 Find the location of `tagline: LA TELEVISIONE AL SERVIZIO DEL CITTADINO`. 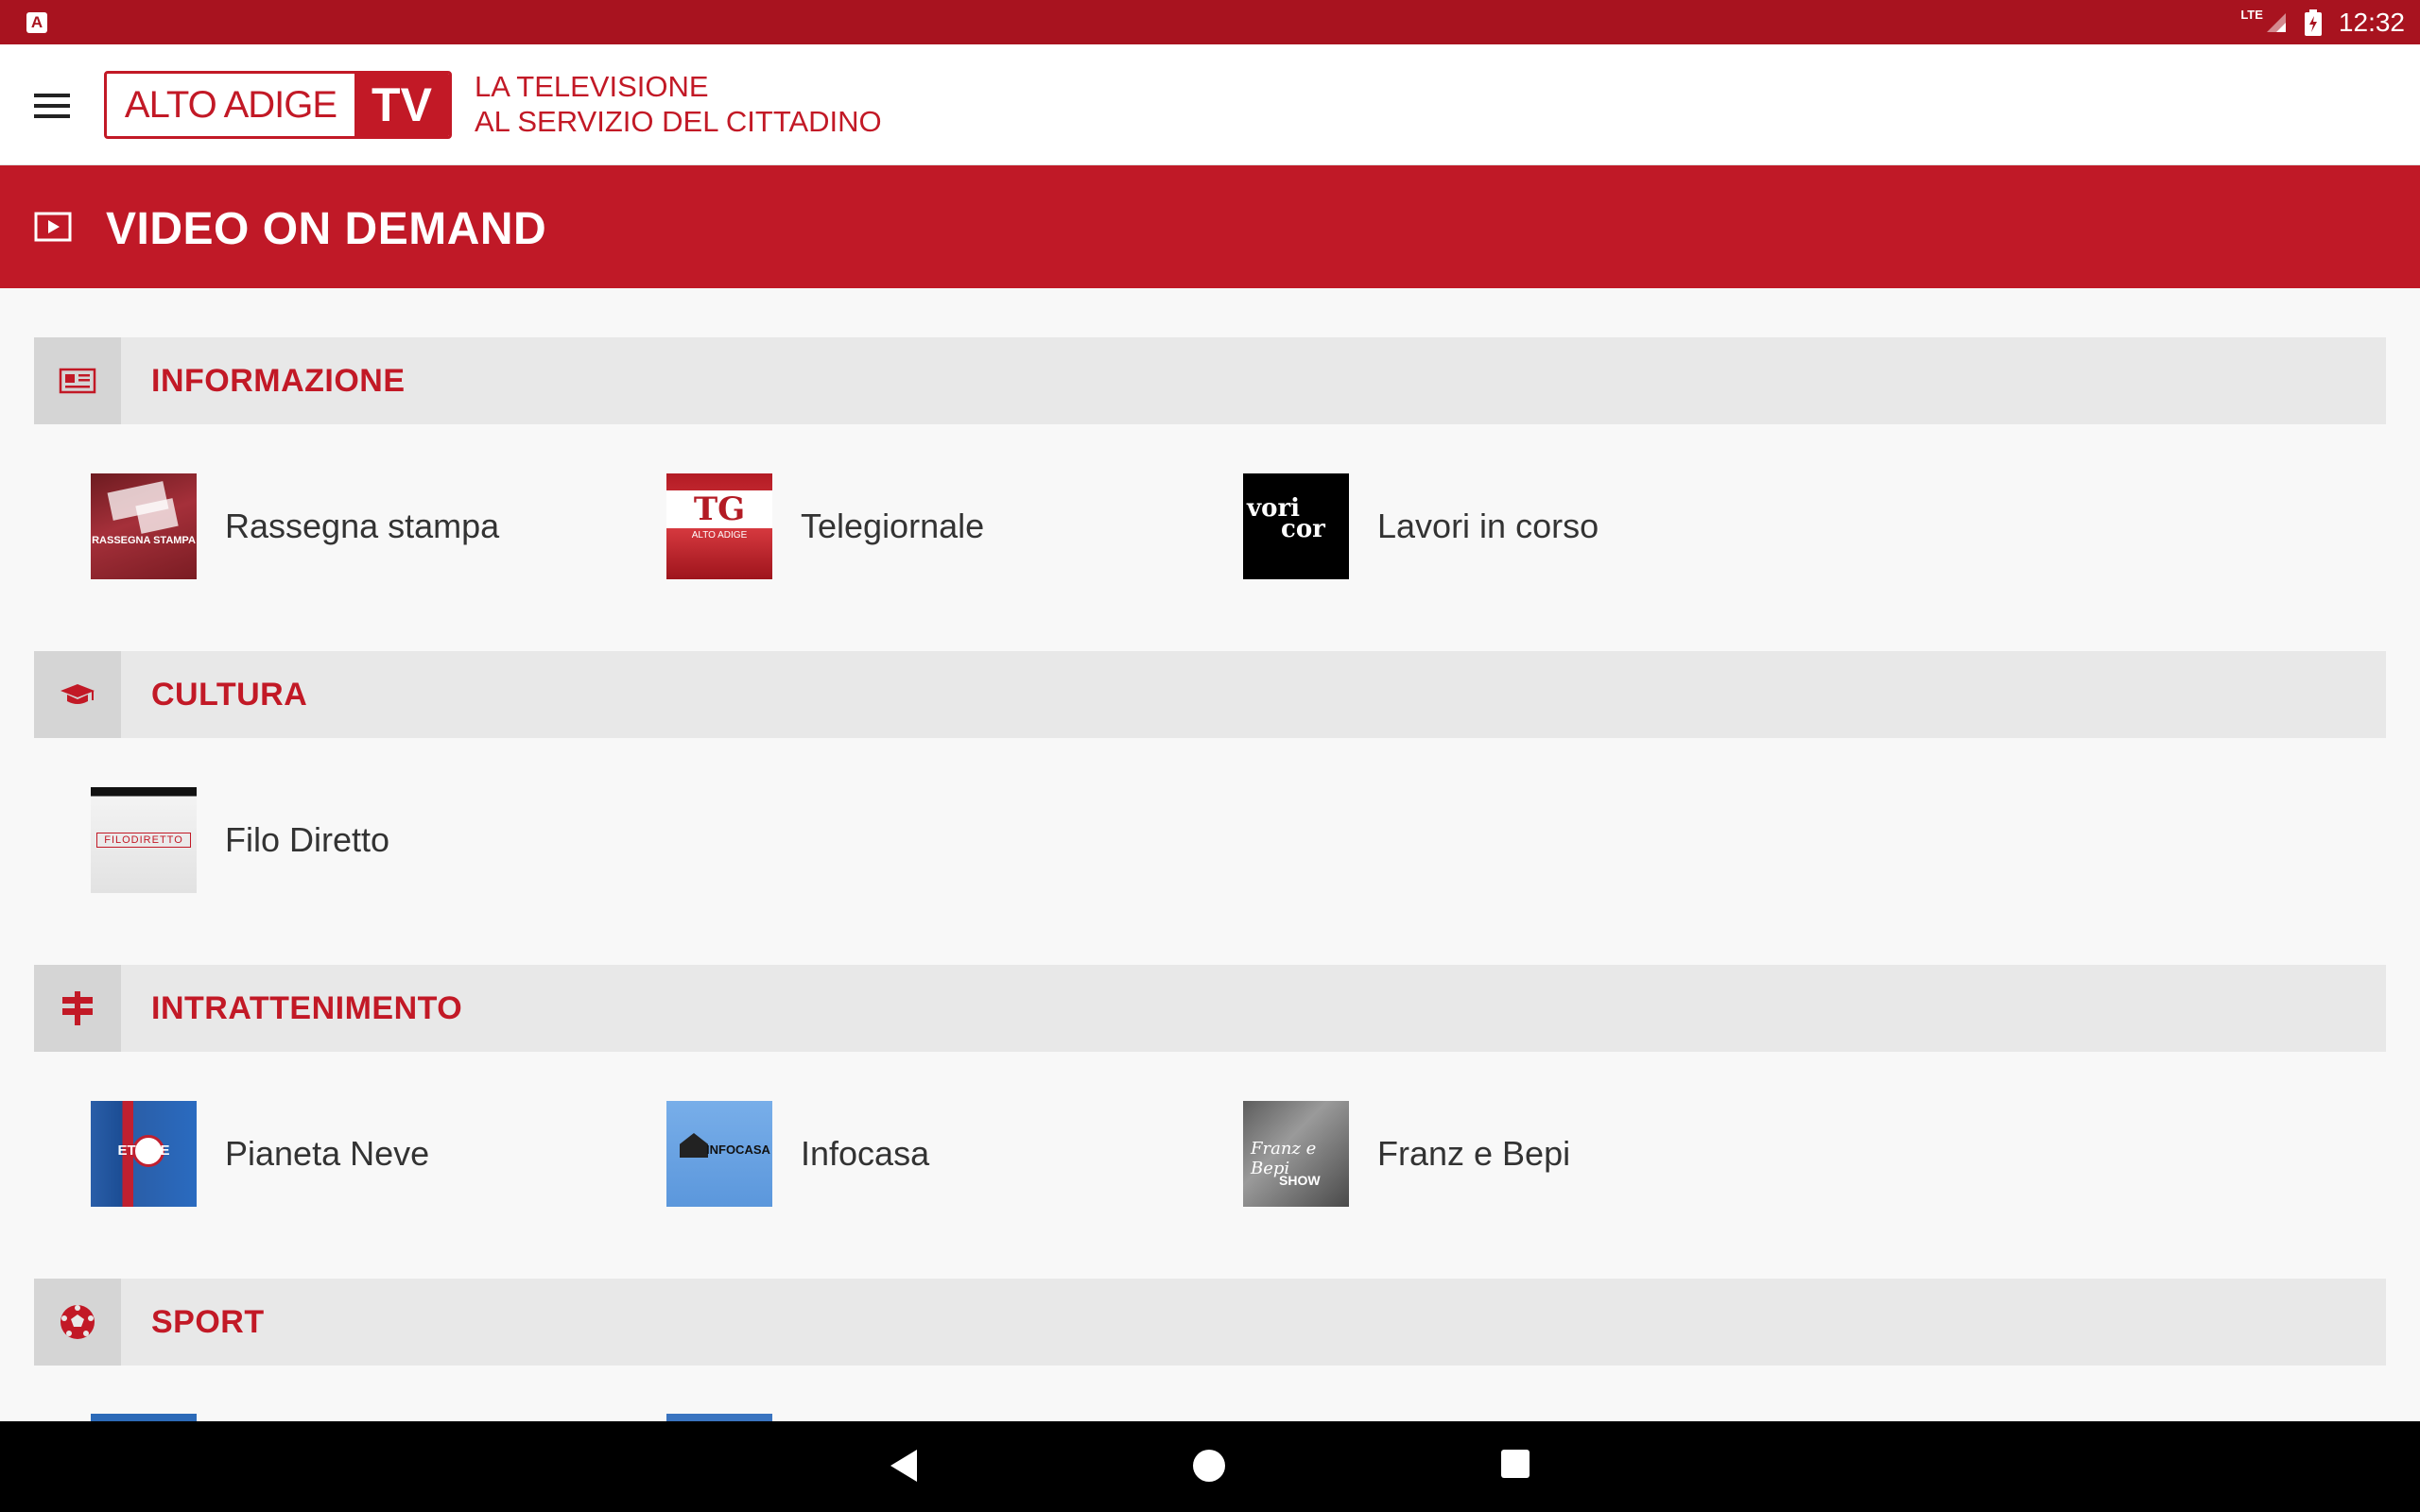

tagline: LA TELEVISIONE AL SERVIZIO DEL CITTADINO is located at coordinates (678, 104).